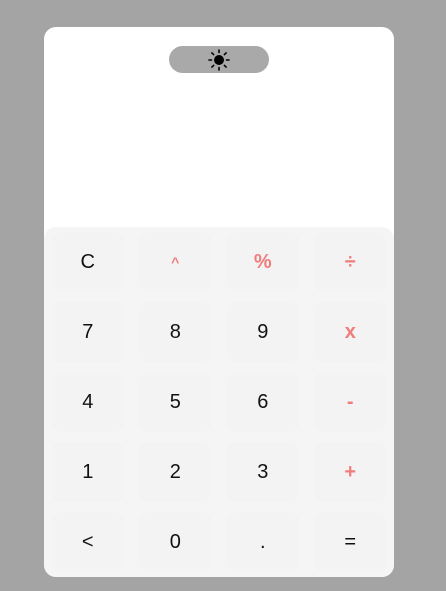 Image resolution: width=446 pixels, height=591 pixels. What do you see at coordinates (176, 402) in the screenshot?
I see `five-button: 5` at bounding box center [176, 402].